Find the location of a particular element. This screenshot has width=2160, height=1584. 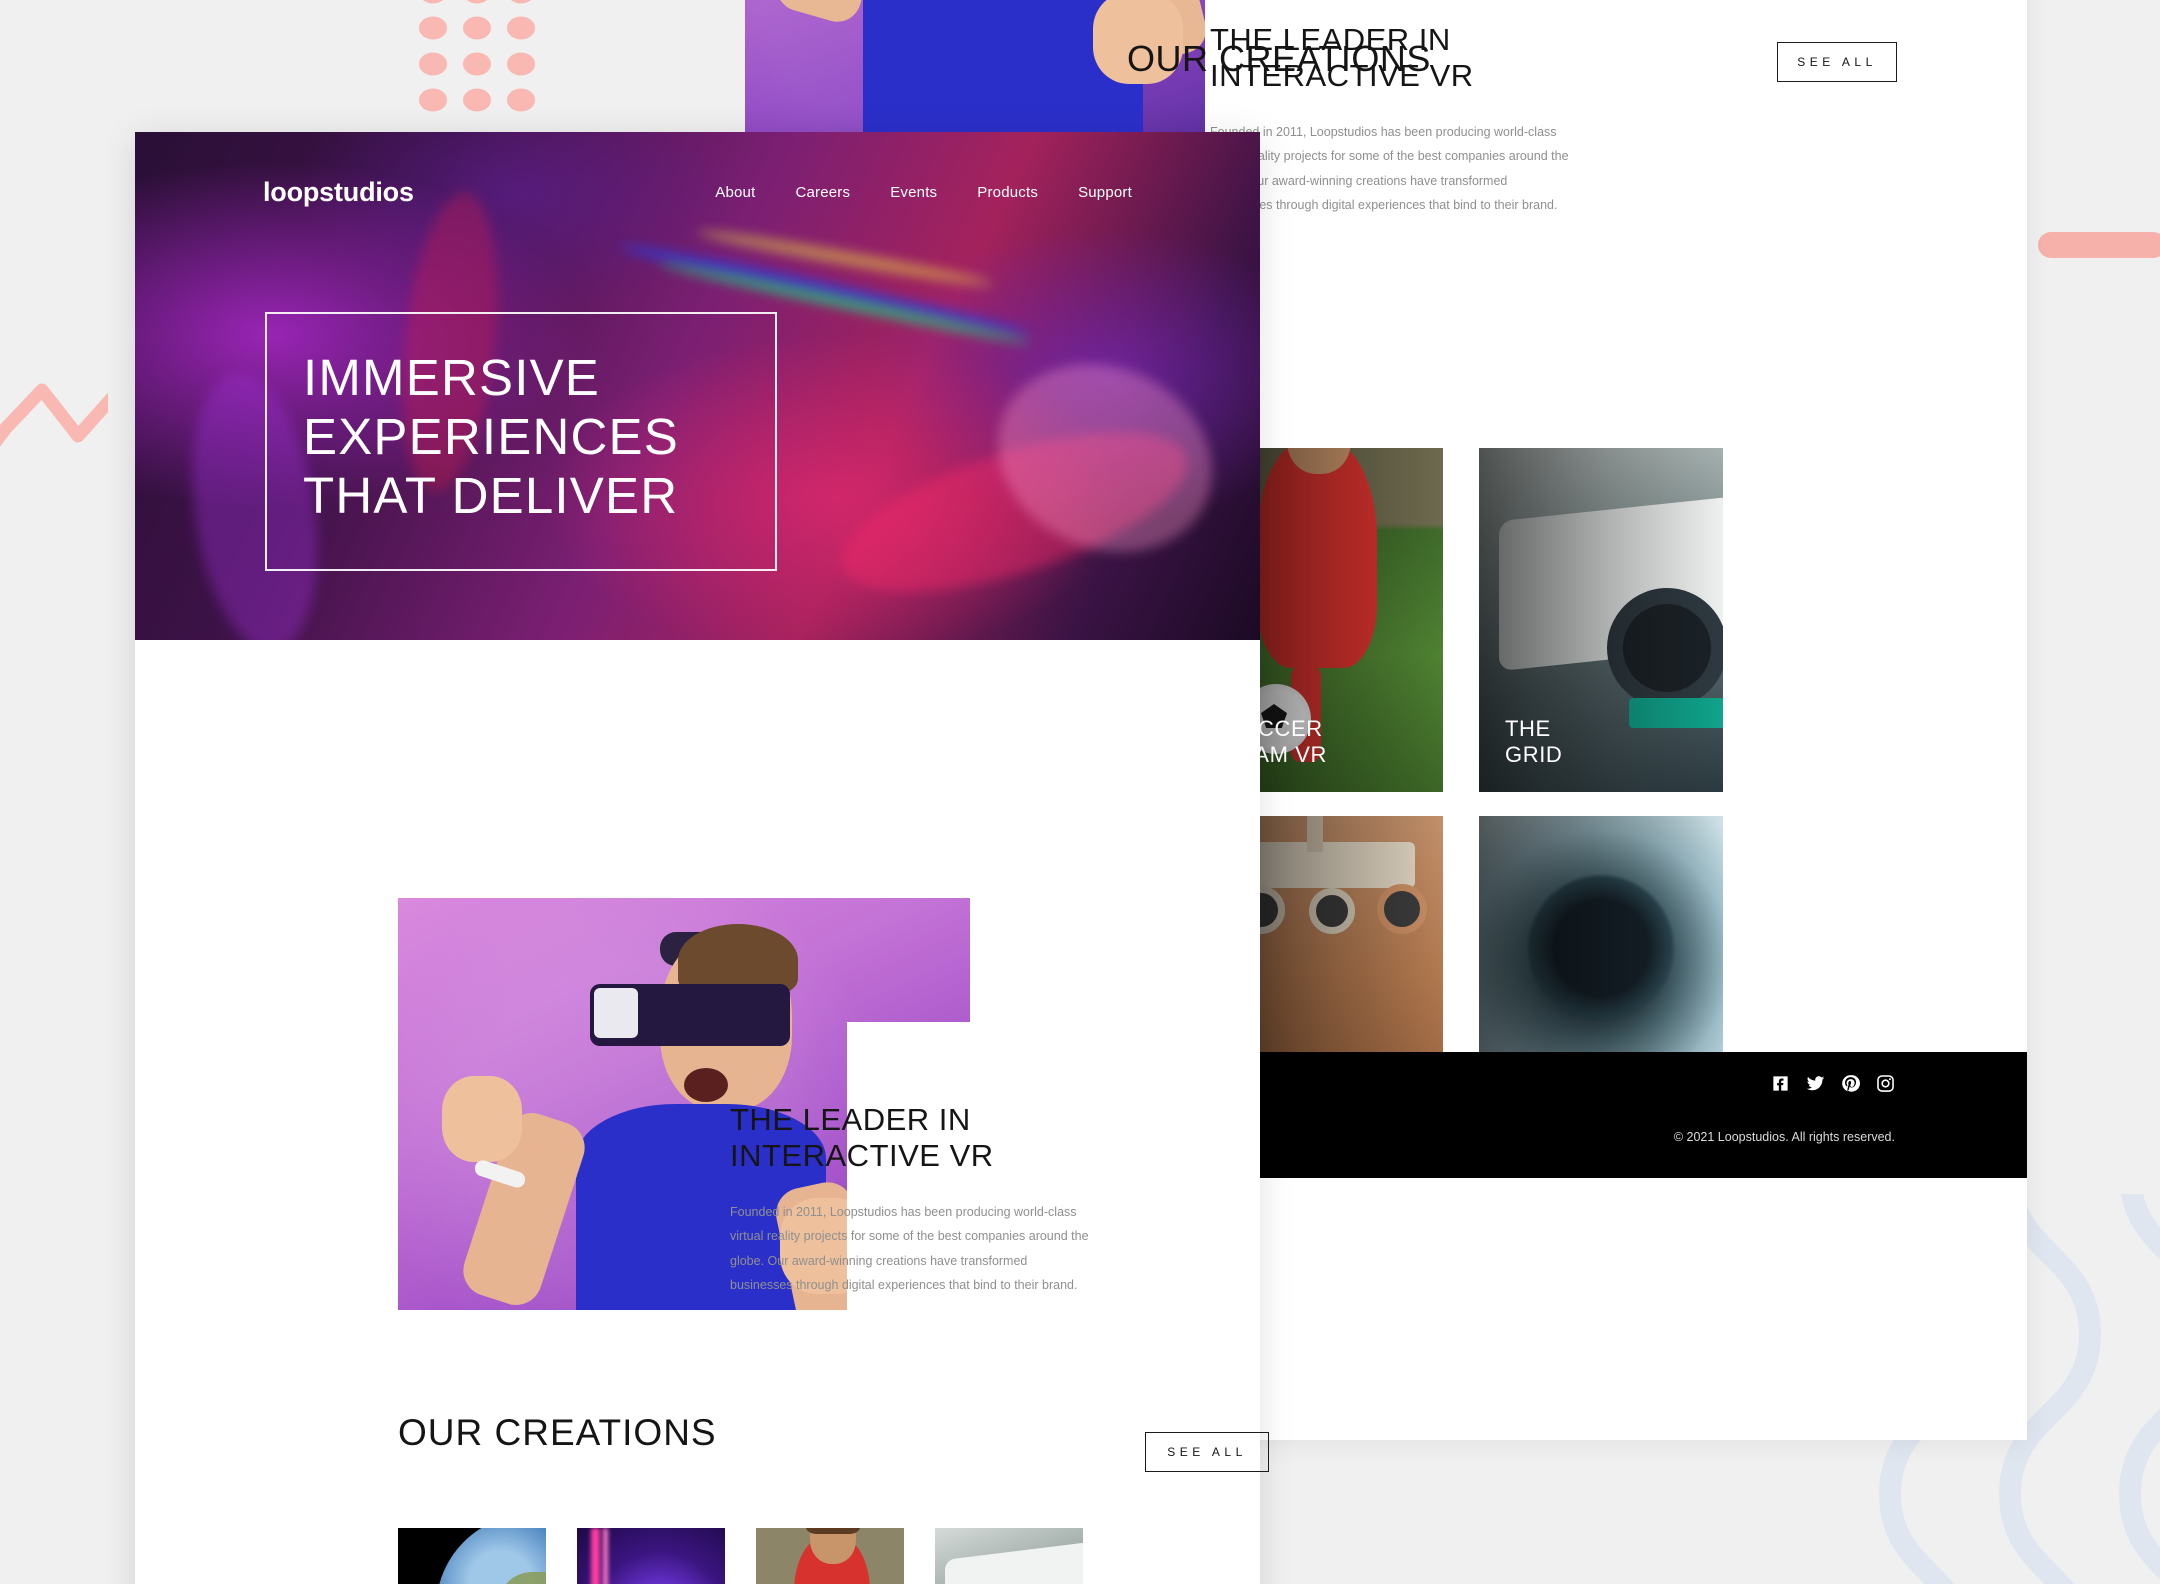

hero-title-line1: IMMERSIVE is located at coordinates (452, 377).